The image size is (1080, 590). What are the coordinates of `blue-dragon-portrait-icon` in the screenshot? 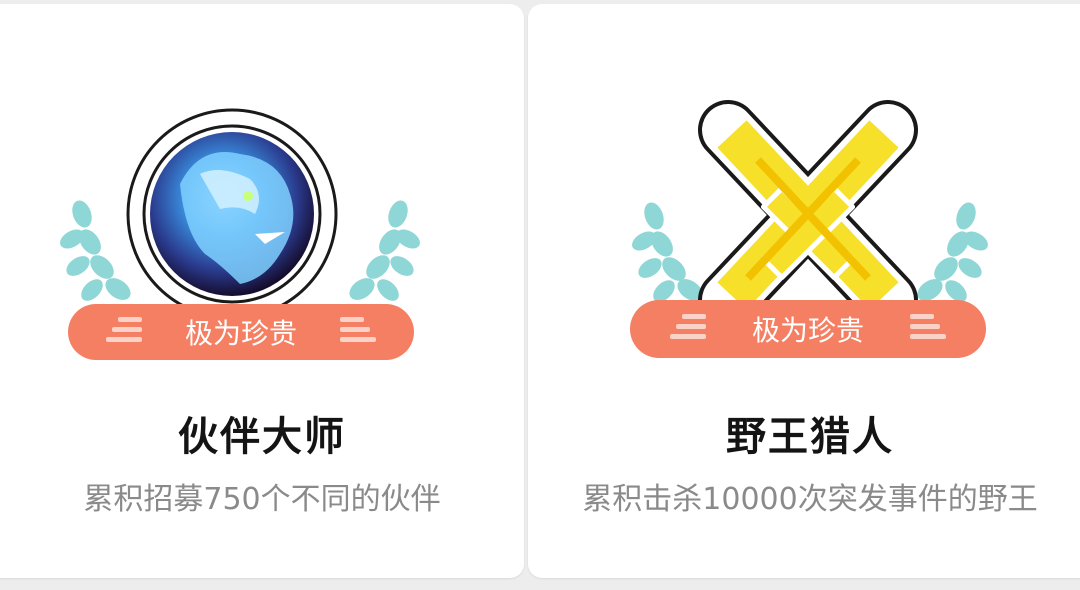 It's located at (232, 214).